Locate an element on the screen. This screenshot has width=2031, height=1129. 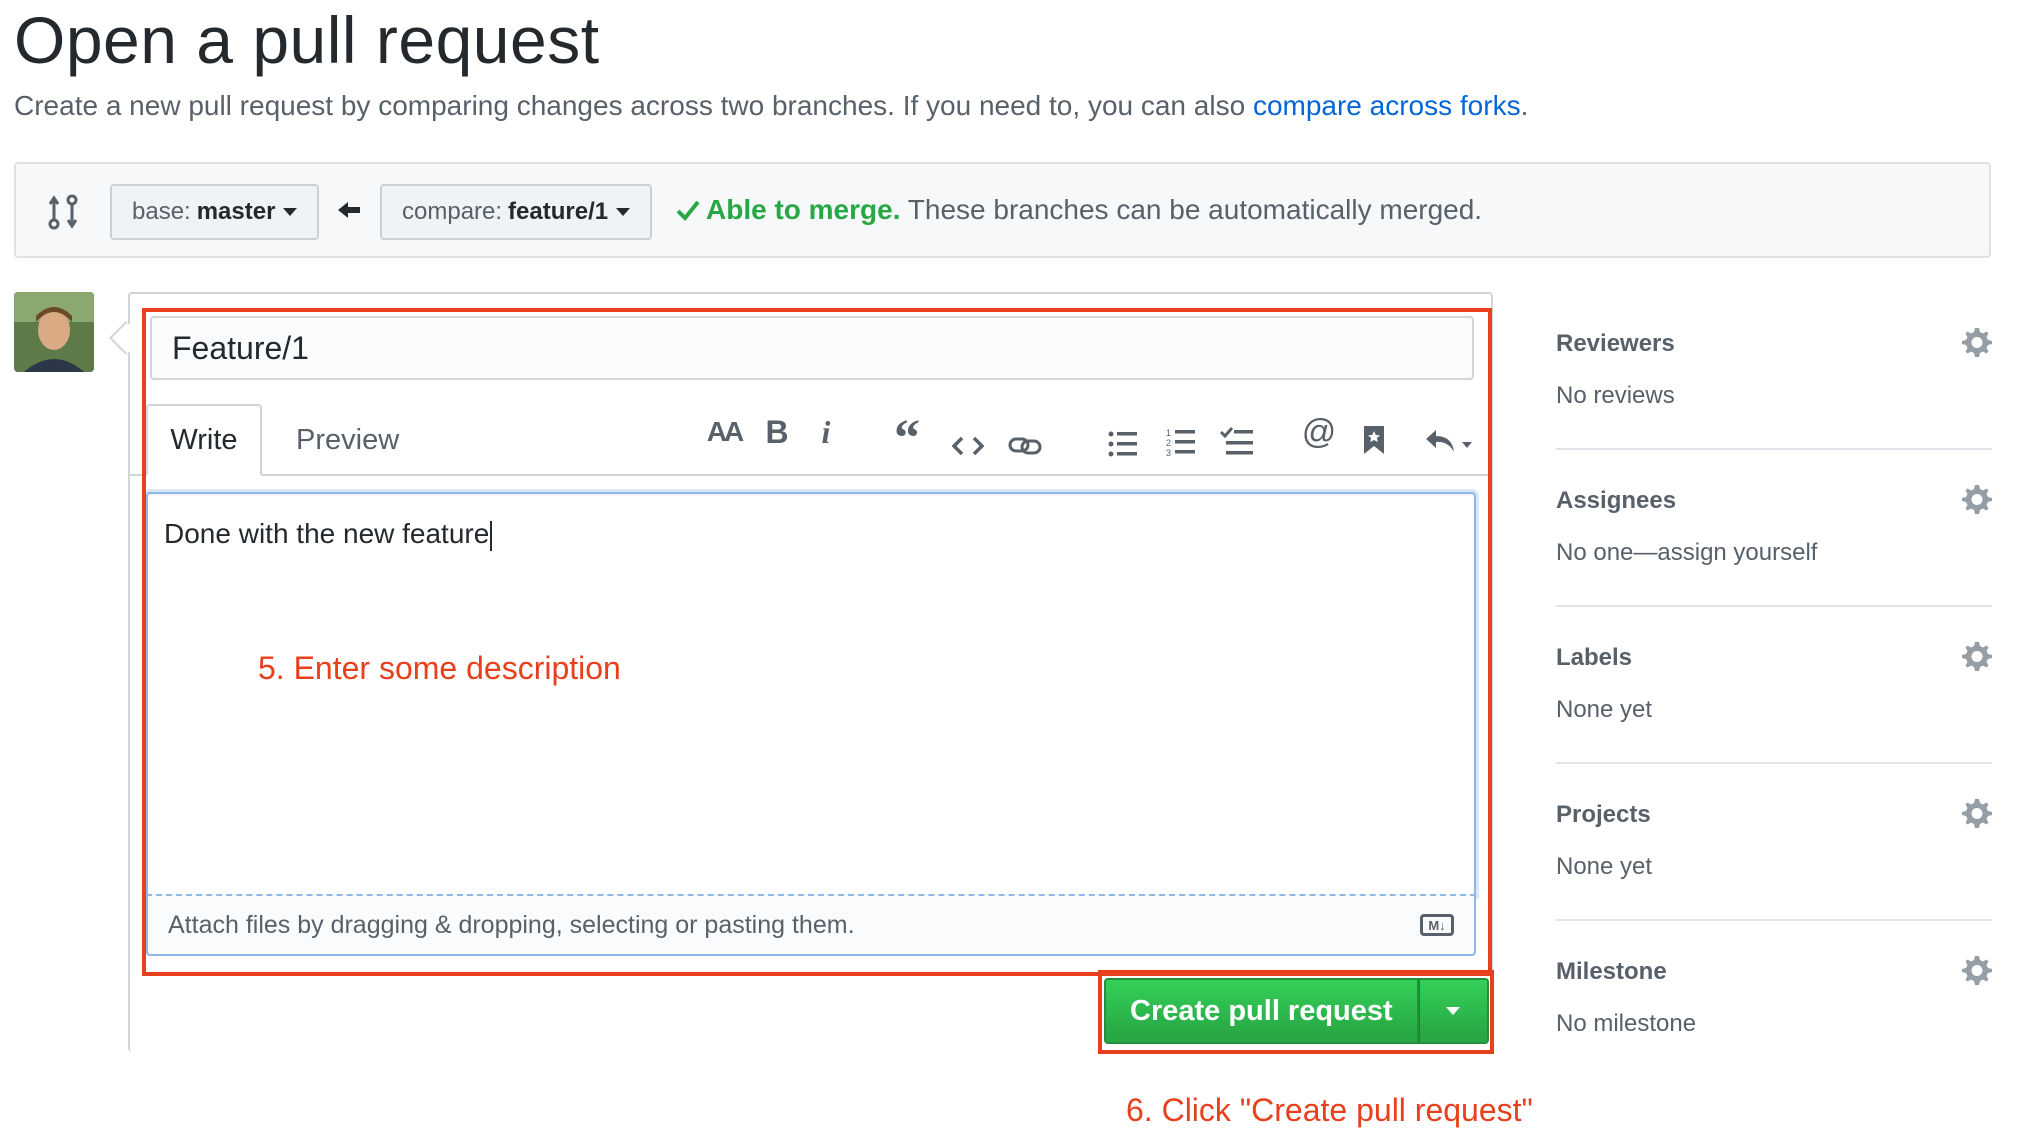
annotation-step6: 6. Click "Create pull request" is located at coordinates (1329, 1110).